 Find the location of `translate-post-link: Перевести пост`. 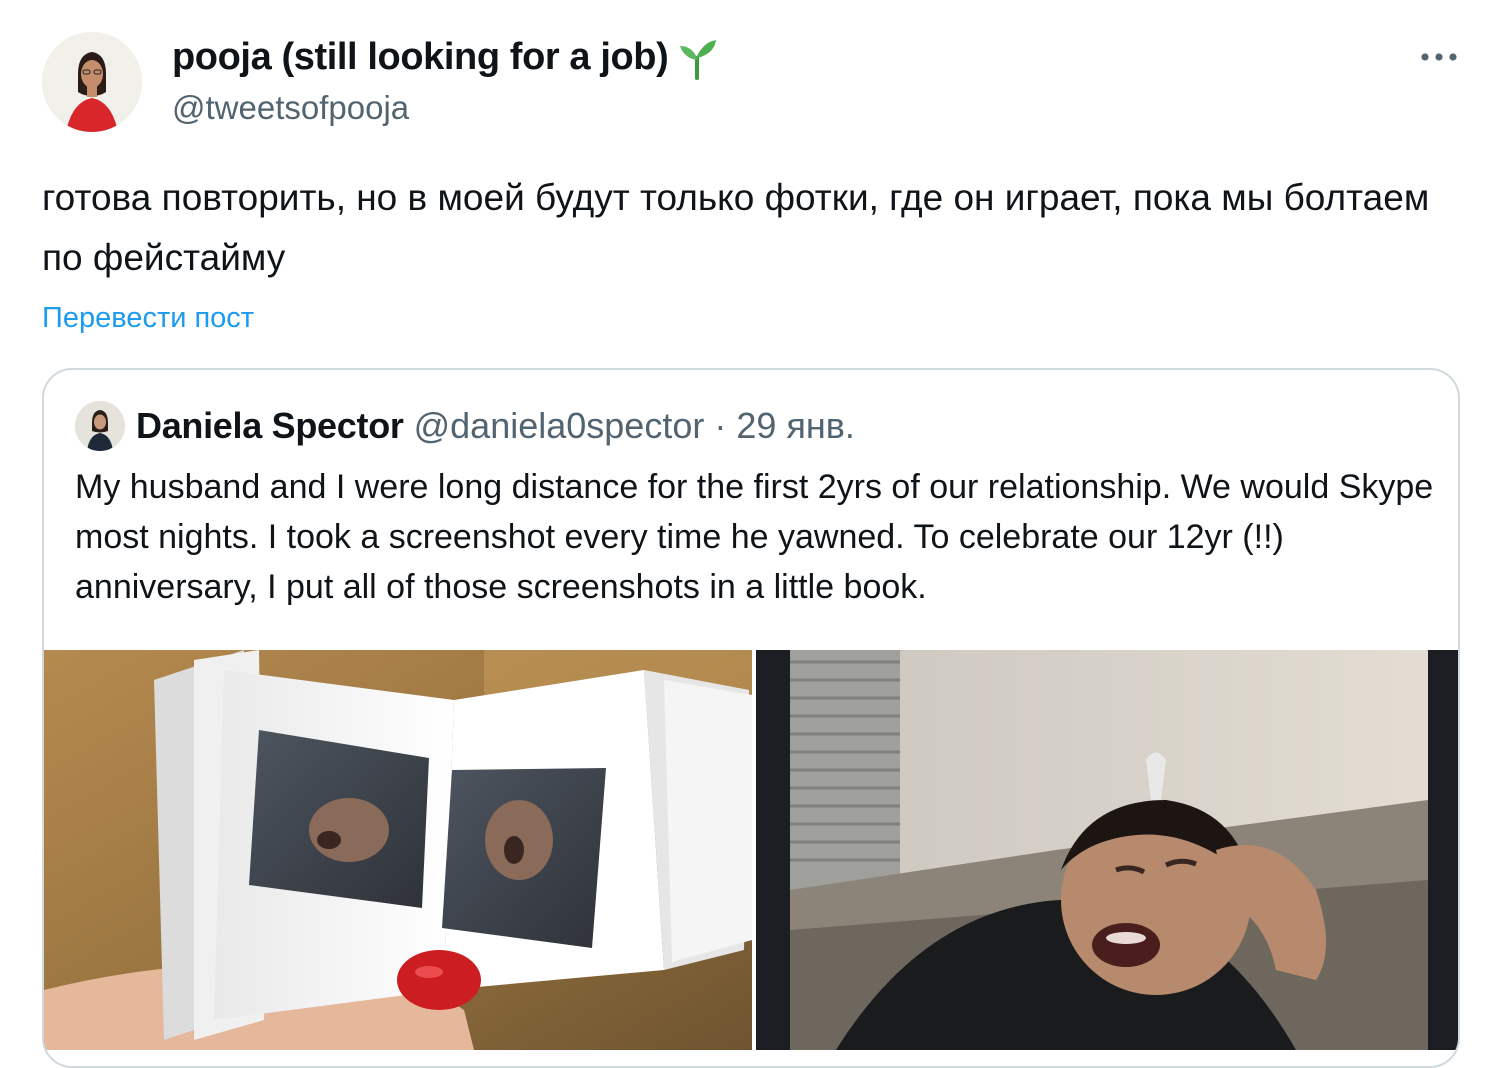

translate-post-link: Перевести пост is located at coordinates (148, 318).